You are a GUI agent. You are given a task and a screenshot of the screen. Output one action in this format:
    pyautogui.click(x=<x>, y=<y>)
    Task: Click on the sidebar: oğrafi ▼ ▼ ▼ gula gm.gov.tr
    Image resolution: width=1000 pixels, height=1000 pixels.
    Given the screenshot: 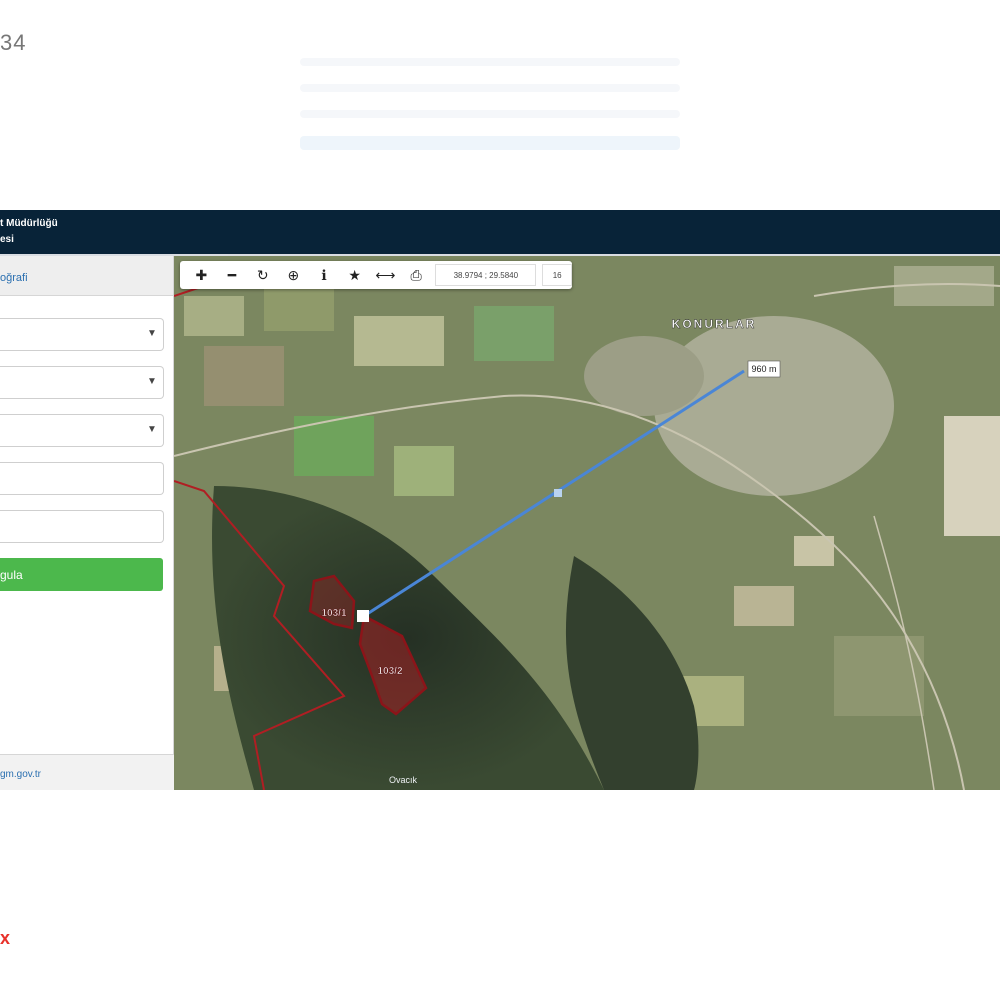 What is the action you would take?
    pyautogui.click(x=87, y=523)
    